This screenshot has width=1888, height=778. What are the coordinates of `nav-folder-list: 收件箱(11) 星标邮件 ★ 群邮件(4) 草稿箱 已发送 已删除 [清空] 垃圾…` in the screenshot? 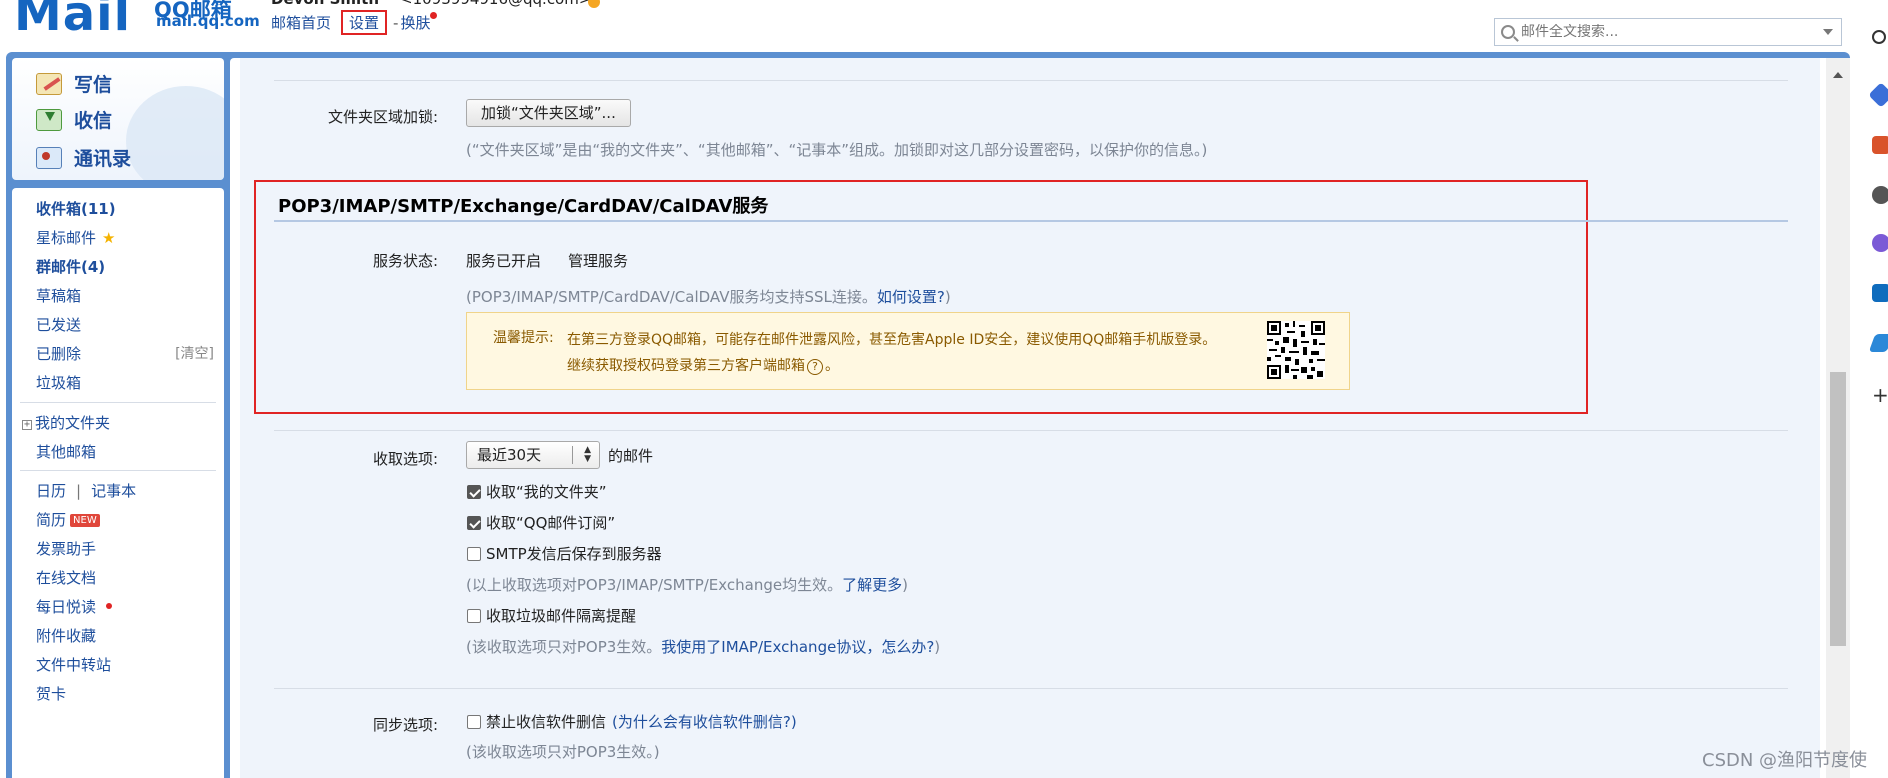 It's located at (118, 483).